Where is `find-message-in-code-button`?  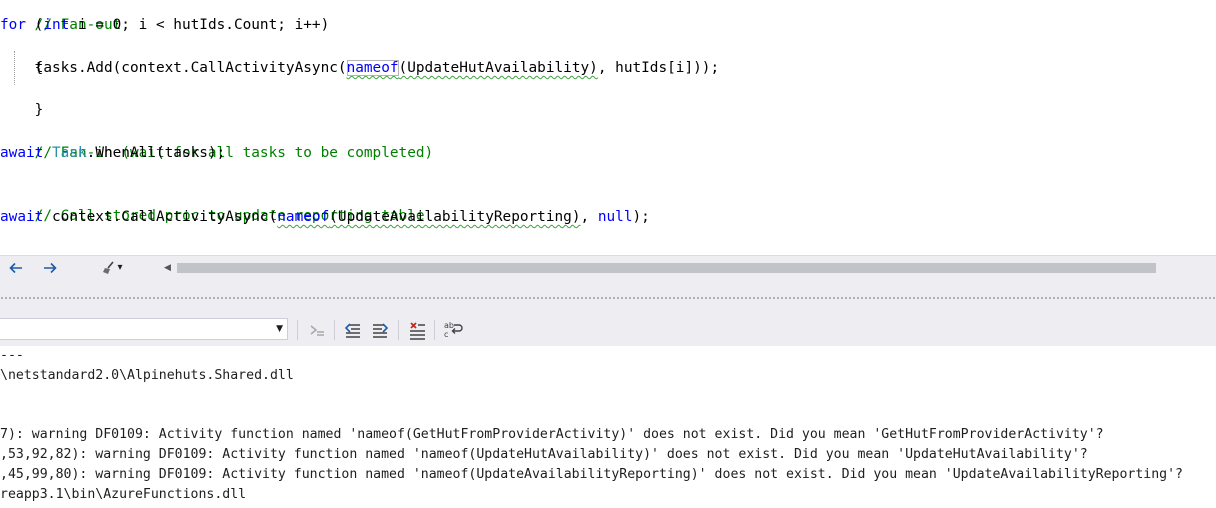 find-message-in-code-button is located at coordinates (317, 330).